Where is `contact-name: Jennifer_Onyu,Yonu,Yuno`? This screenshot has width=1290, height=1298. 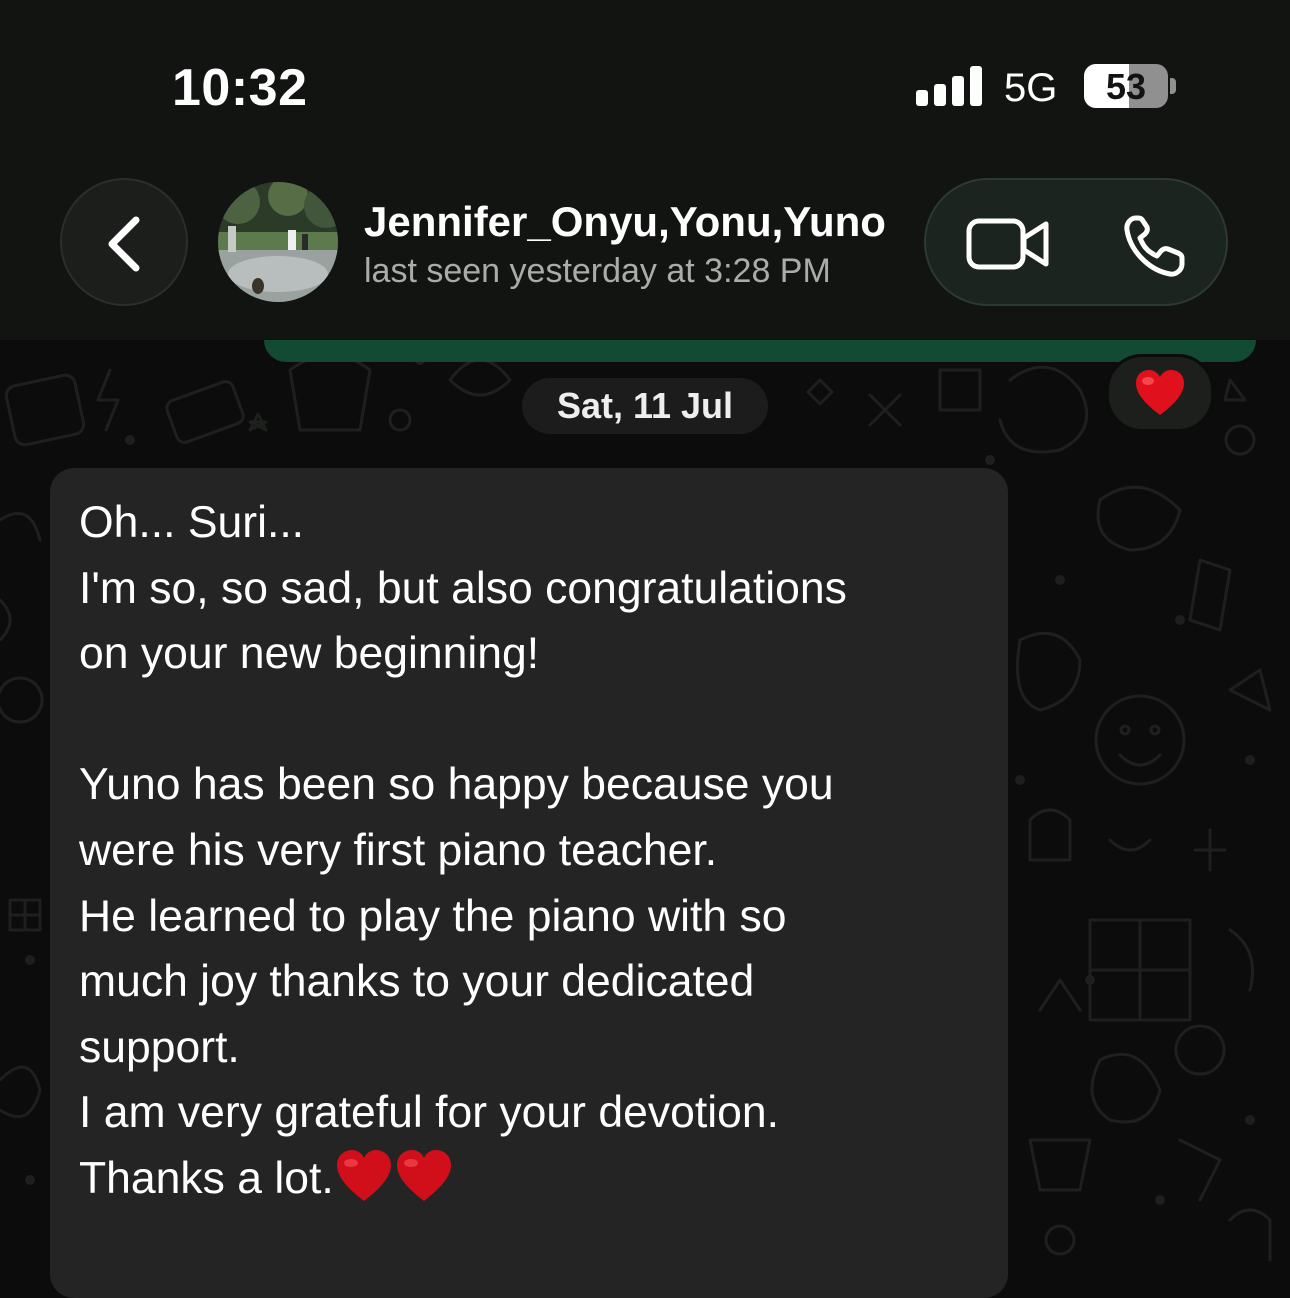
contact-name: Jennifer_Onyu,Yonu,Yuno is located at coordinates (625, 222).